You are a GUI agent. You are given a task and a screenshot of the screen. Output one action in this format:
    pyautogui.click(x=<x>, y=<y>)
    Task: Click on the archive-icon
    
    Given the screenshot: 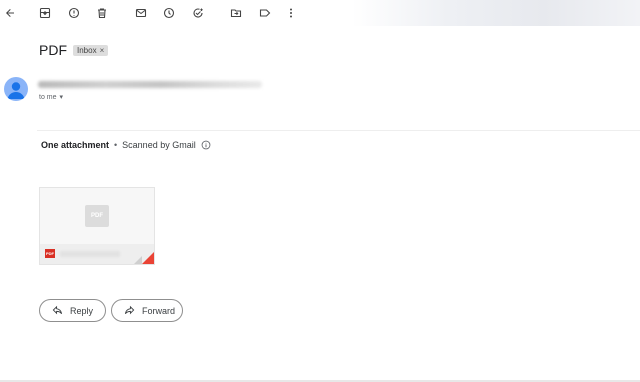 What is the action you would take?
    pyautogui.click(x=45, y=13)
    